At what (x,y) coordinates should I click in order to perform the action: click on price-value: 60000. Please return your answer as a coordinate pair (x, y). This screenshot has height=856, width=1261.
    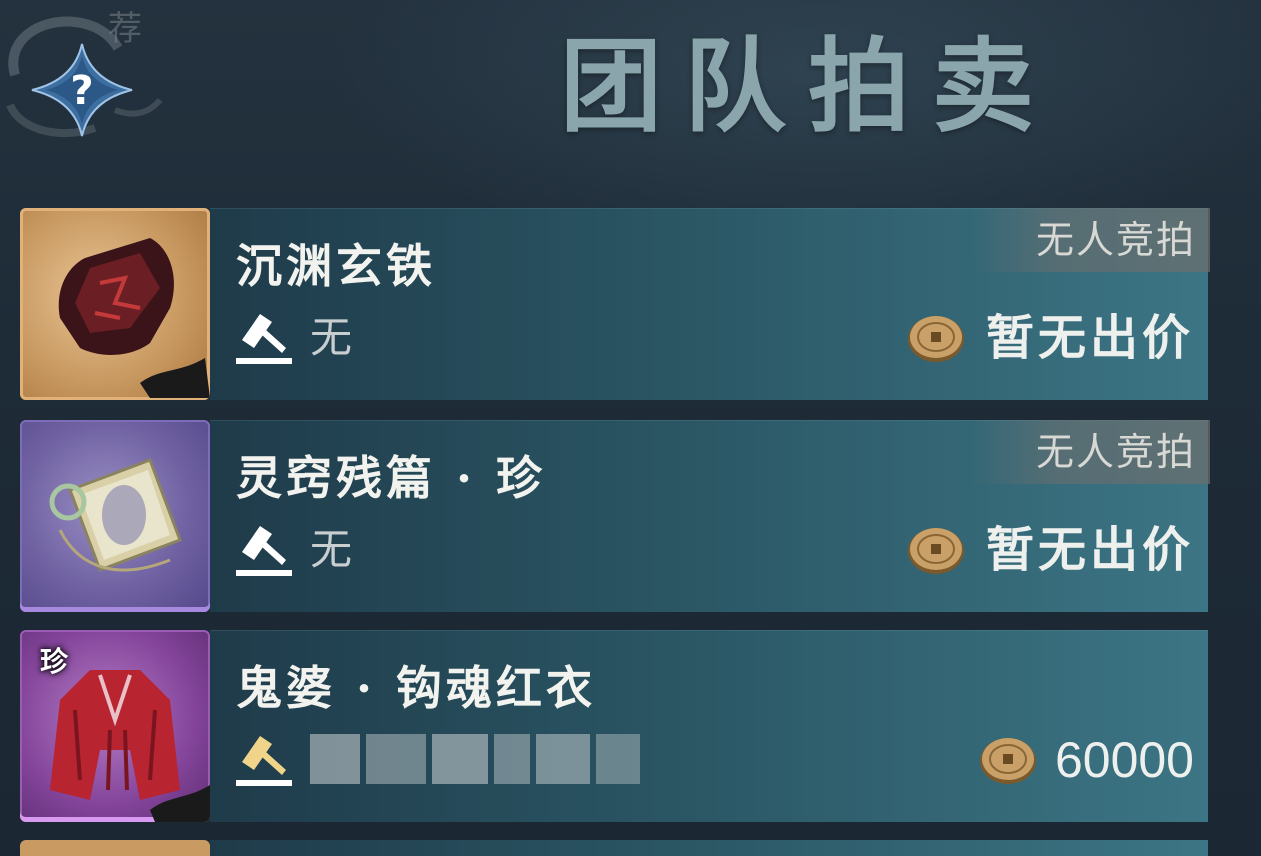
    Looking at the image, I should click on (1124, 760).